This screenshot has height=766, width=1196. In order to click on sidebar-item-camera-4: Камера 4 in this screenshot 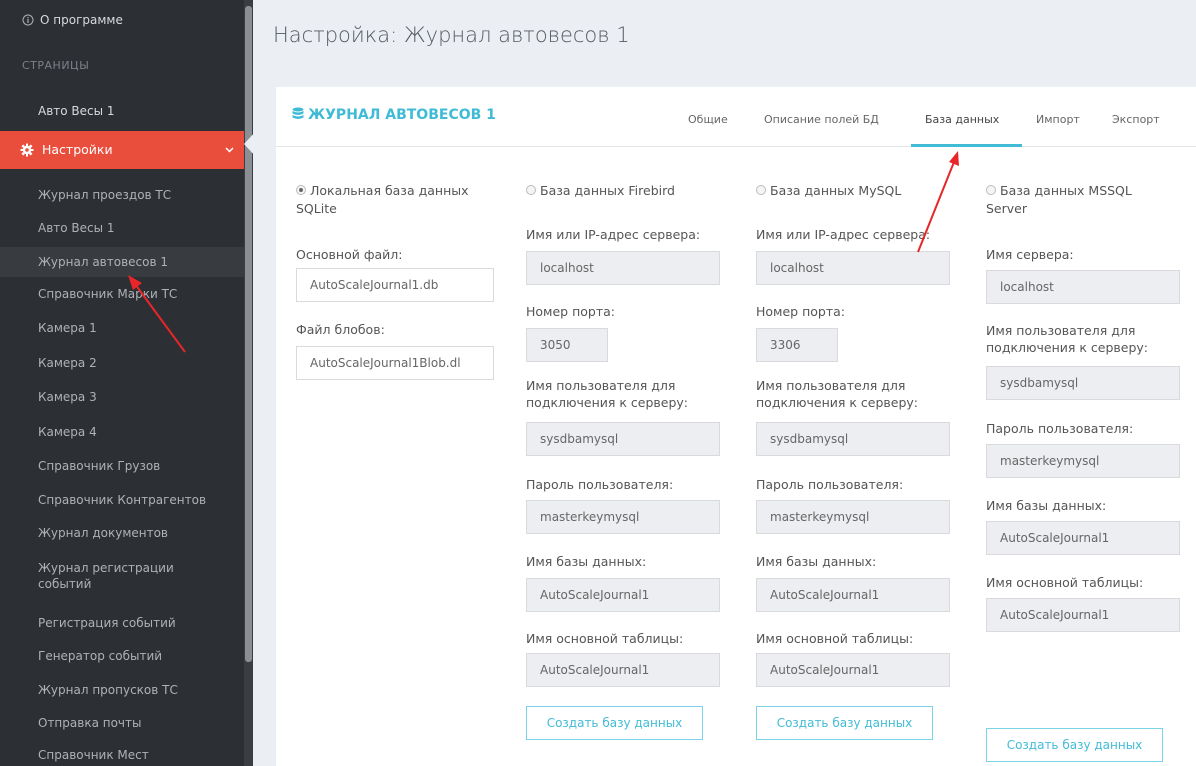, I will do `click(122, 432)`.